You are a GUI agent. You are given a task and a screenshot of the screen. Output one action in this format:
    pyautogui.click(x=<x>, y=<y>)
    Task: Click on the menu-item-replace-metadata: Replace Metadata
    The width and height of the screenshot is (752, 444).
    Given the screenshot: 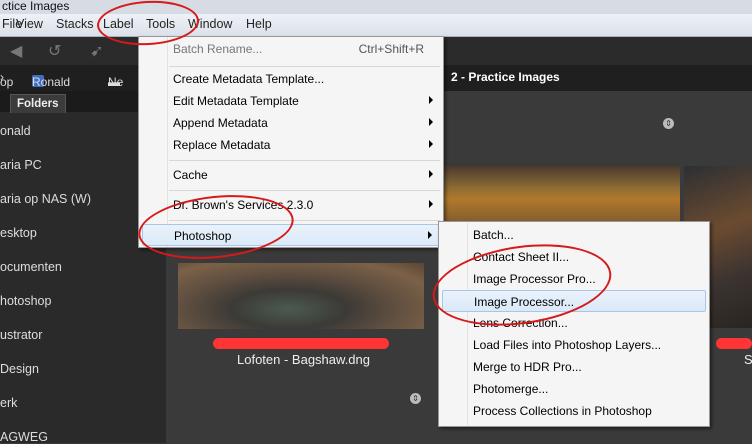 What is the action you would take?
    pyautogui.click(x=291, y=145)
    